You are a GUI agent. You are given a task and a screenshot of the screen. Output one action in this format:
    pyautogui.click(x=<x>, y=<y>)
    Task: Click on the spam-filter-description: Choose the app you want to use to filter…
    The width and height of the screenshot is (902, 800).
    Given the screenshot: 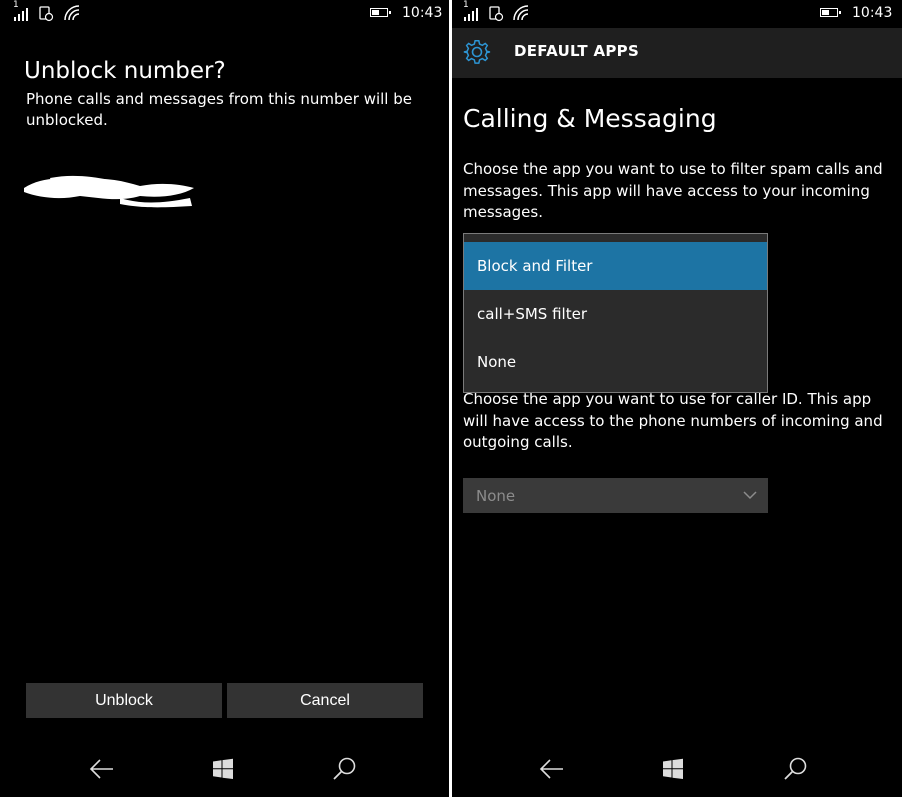 What is the action you would take?
    pyautogui.click(x=673, y=190)
    